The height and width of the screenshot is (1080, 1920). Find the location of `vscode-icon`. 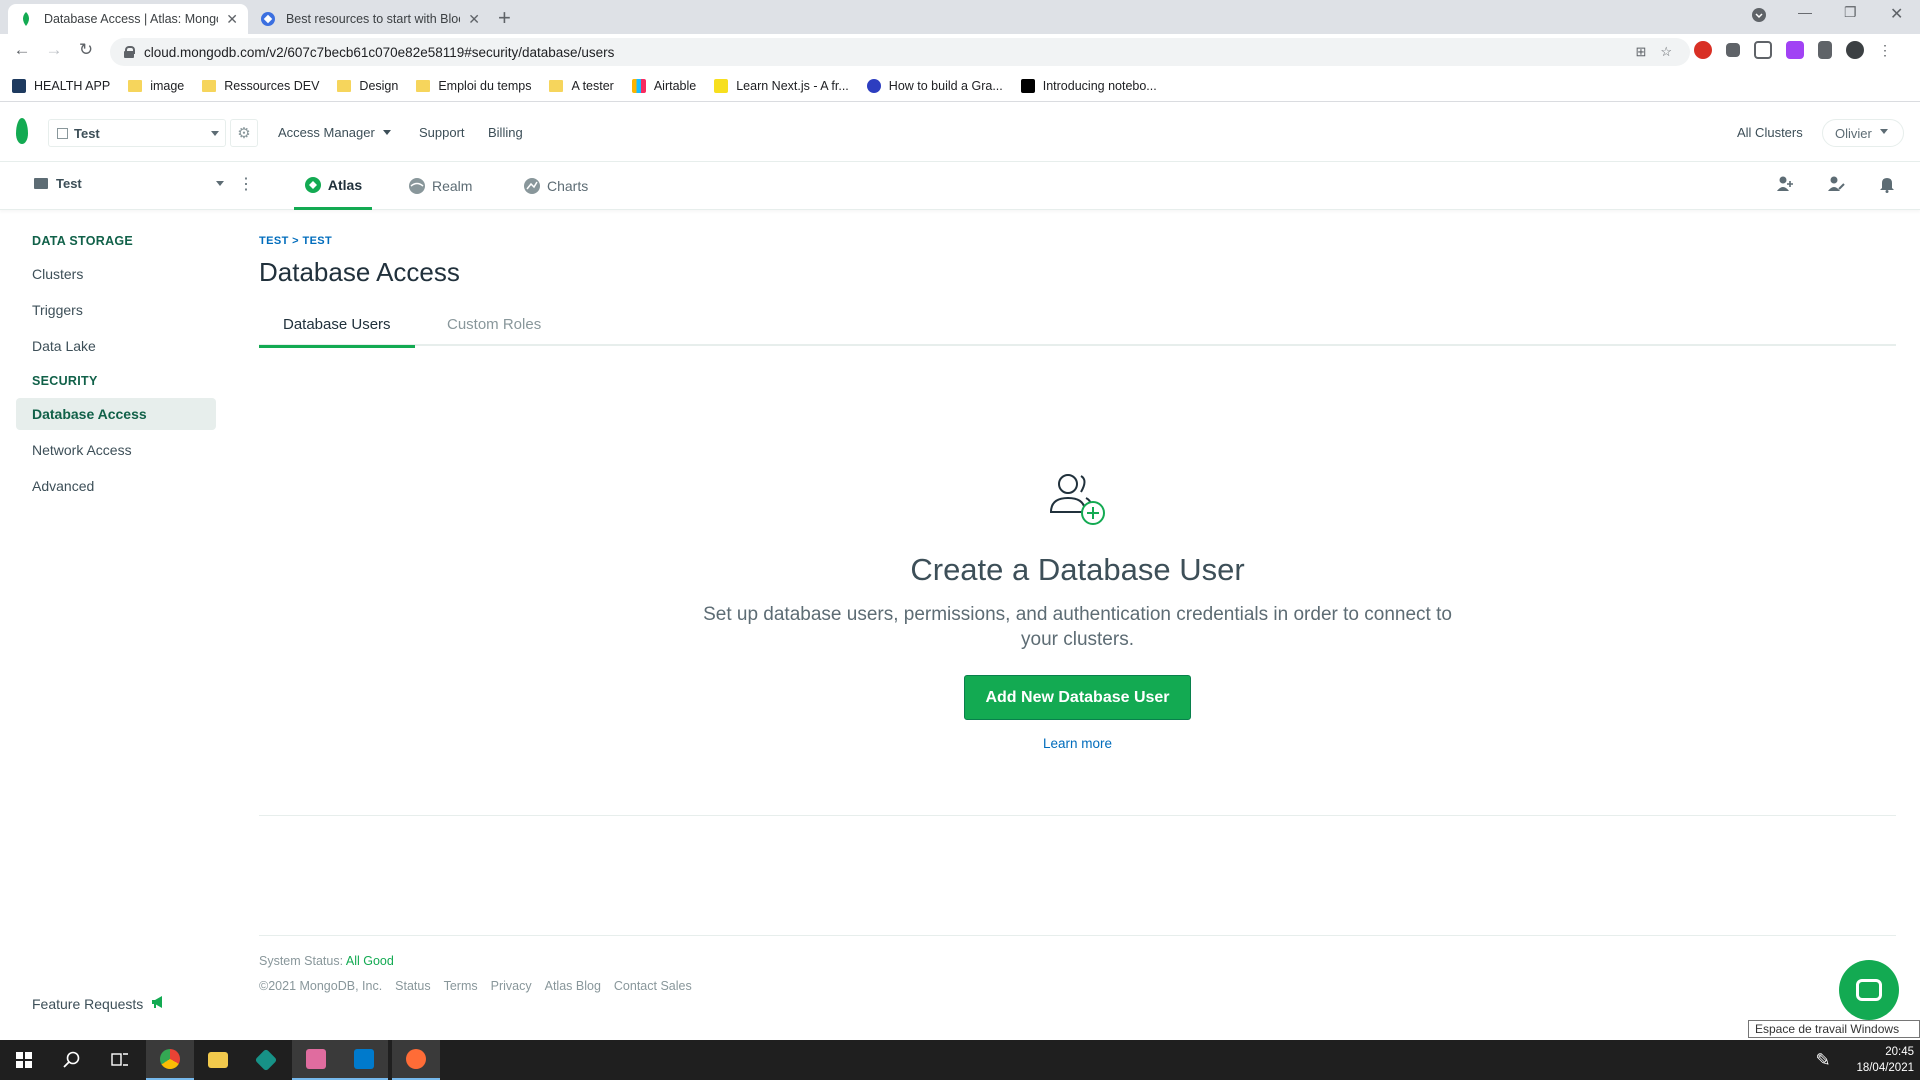

vscode-icon is located at coordinates (364, 1060).